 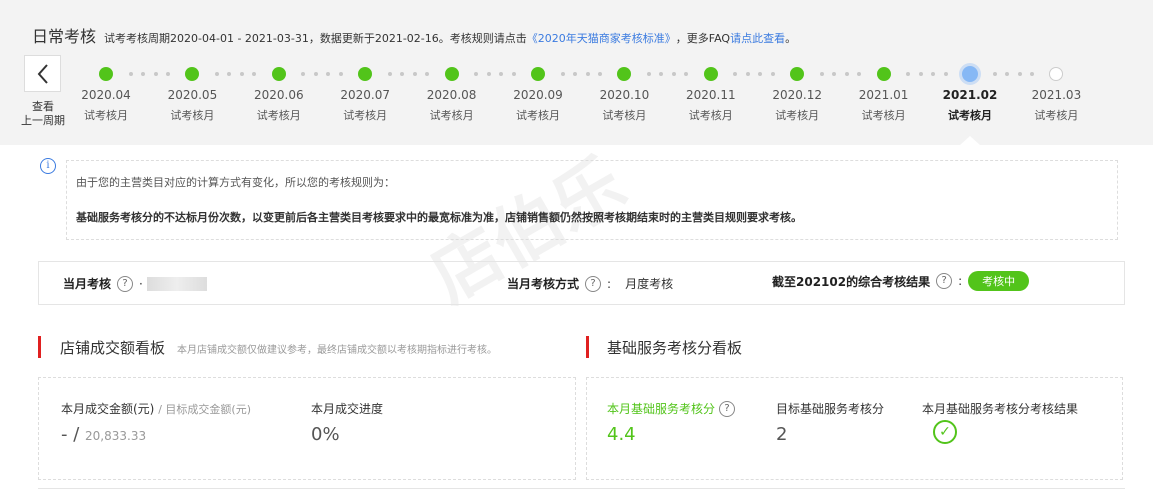 What do you see at coordinates (1056, 95) in the screenshot?
I see `timeline-month-label: 2021.03` at bounding box center [1056, 95].